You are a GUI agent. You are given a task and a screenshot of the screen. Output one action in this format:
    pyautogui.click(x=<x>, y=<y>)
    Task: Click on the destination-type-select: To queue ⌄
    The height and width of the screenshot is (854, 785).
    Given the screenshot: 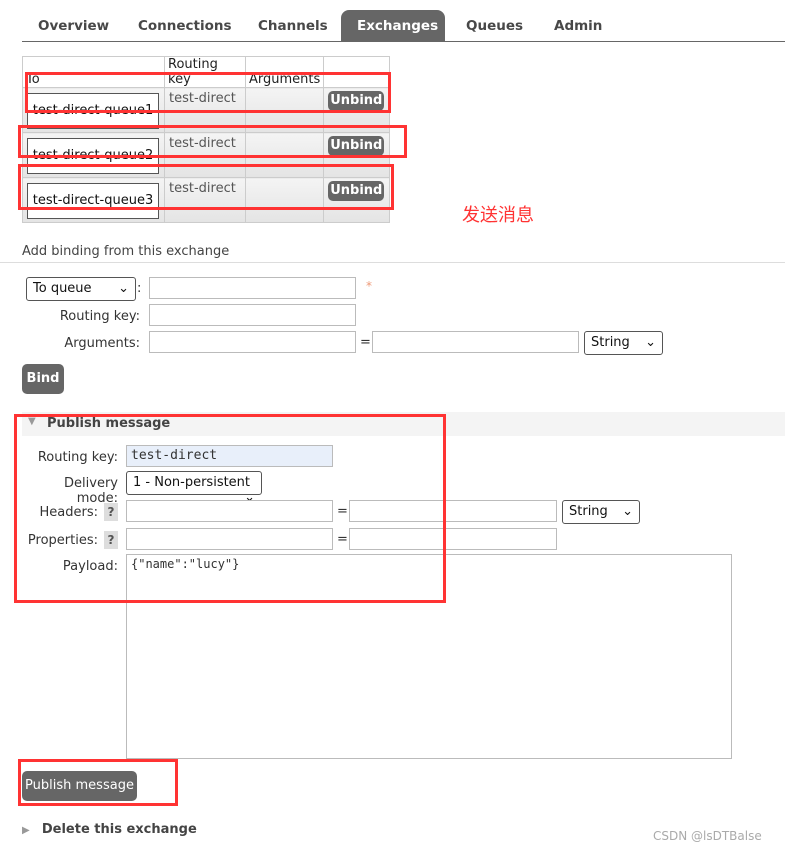 What is the action you would take?
    pyautogui.click(x=81, y=289)
    